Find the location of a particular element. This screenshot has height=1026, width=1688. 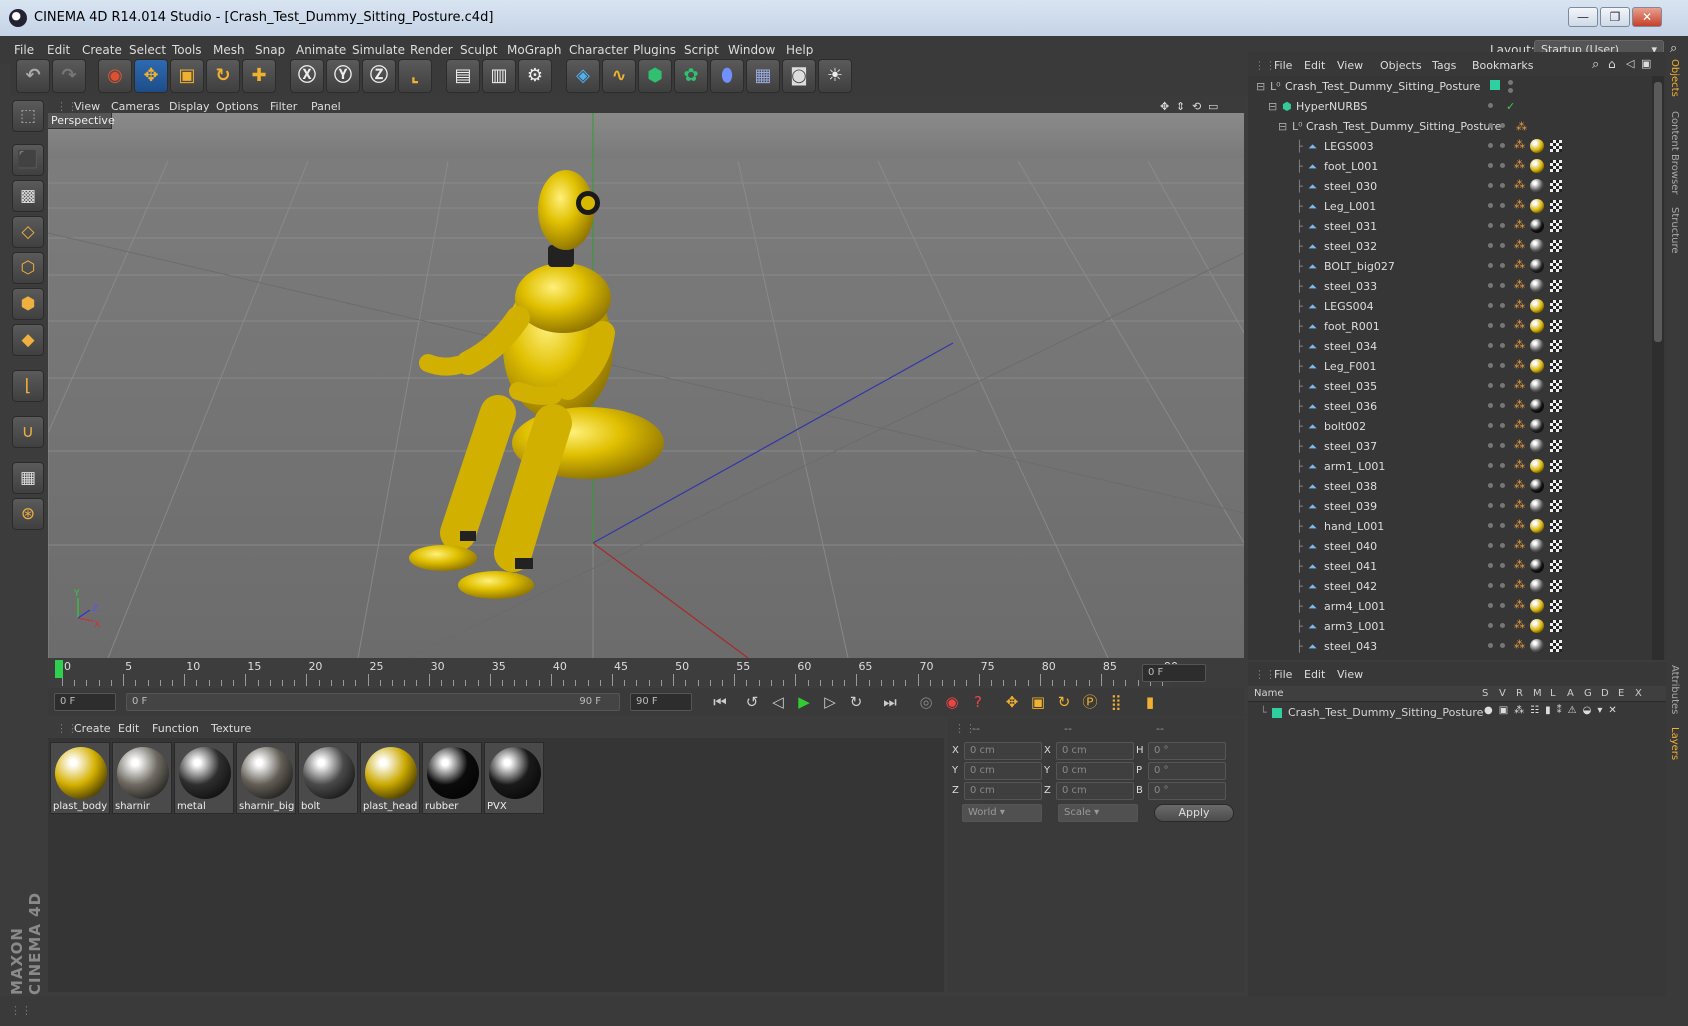

menu-script: Script is located at coordinates (701, 50).